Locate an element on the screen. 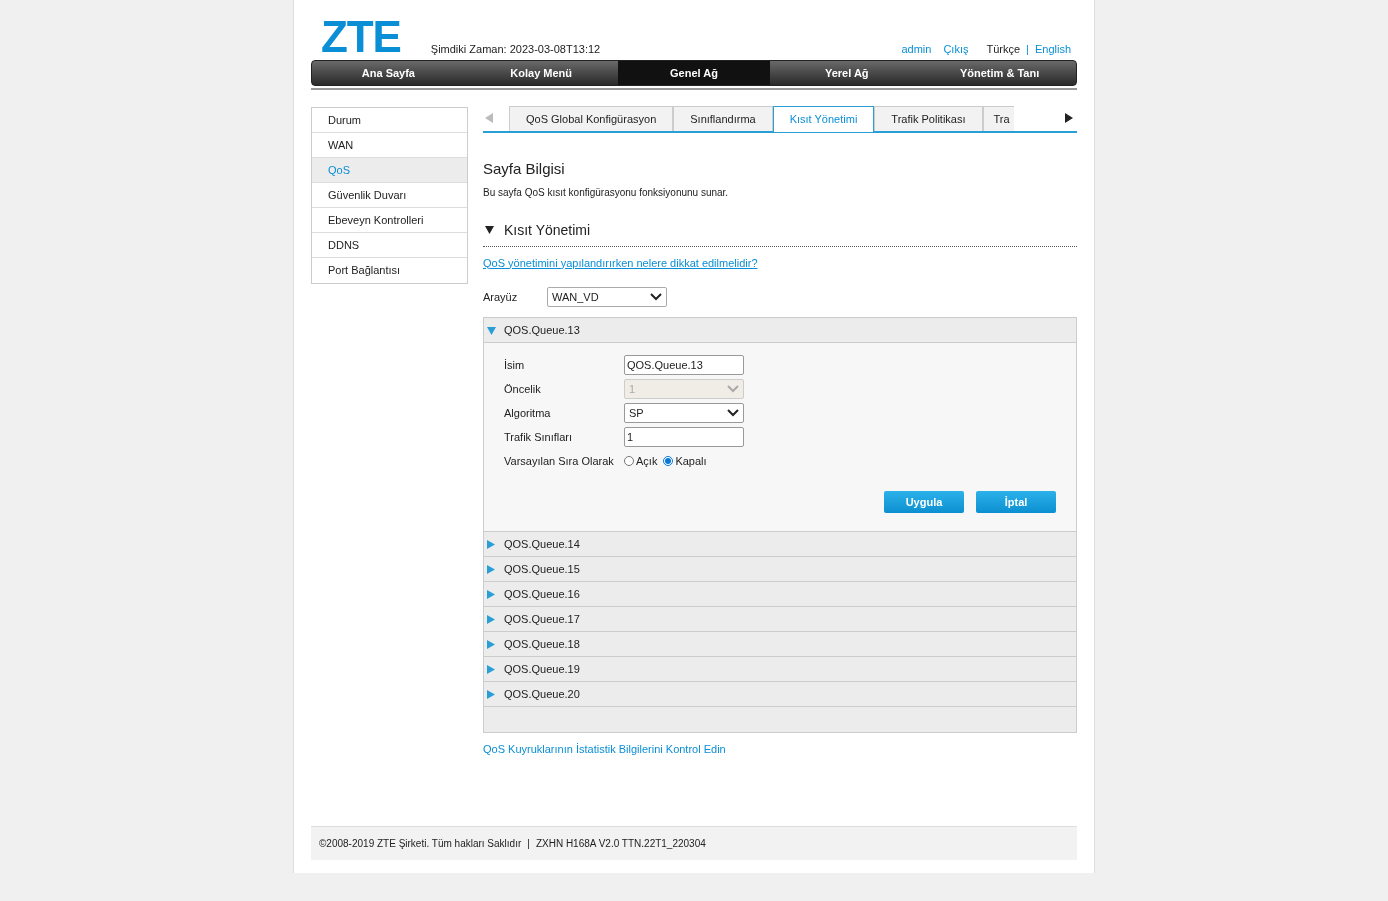 The image size is (1388, 901). logo: ZTE is located at coordinates (361, 37).